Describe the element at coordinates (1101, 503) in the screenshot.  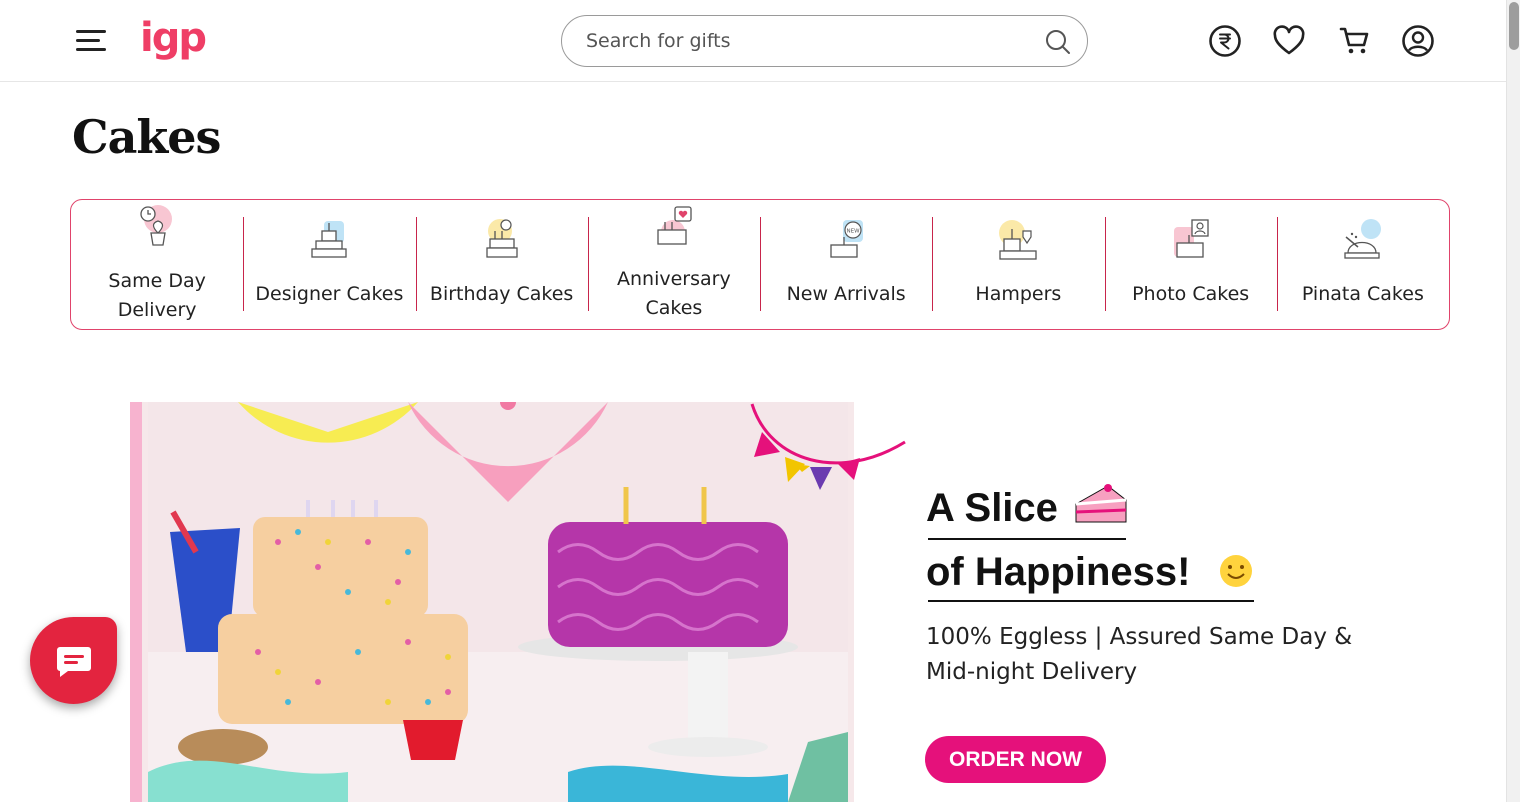
I see `cake-slice-icon` at that location.